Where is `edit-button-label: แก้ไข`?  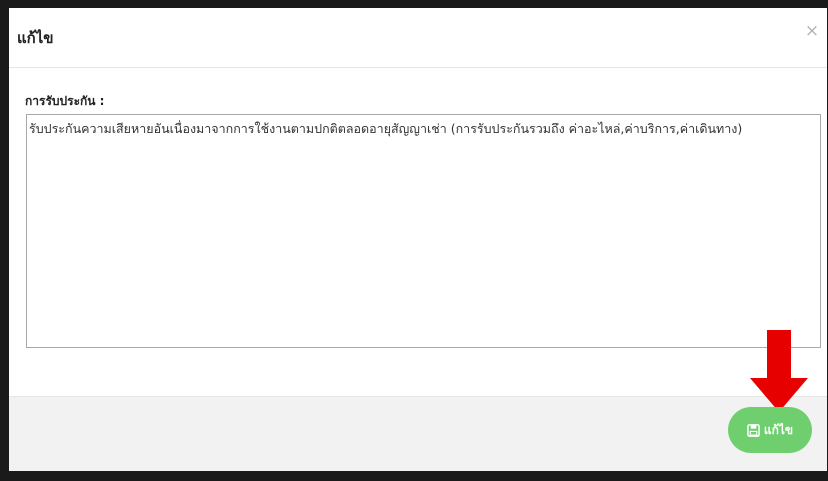
edit-button-label: แก้ไข is located at coordinates (778, 429).